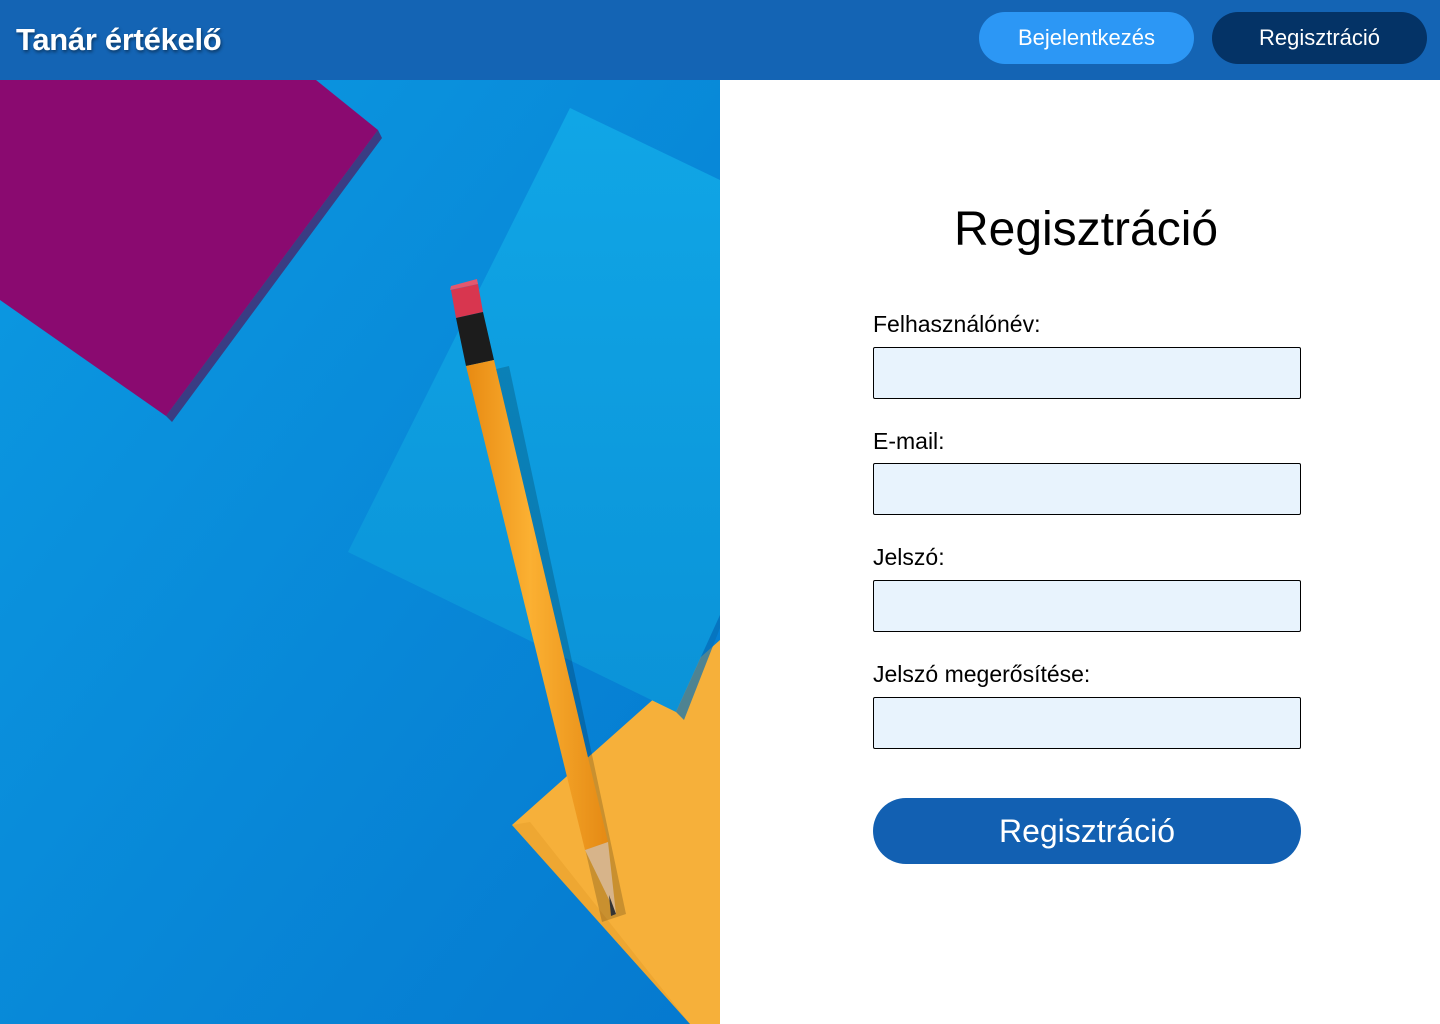 This screenshot has height=1024, width=1440. I want to click on register-submit-button: Regisztráció, so click(1087, 831).